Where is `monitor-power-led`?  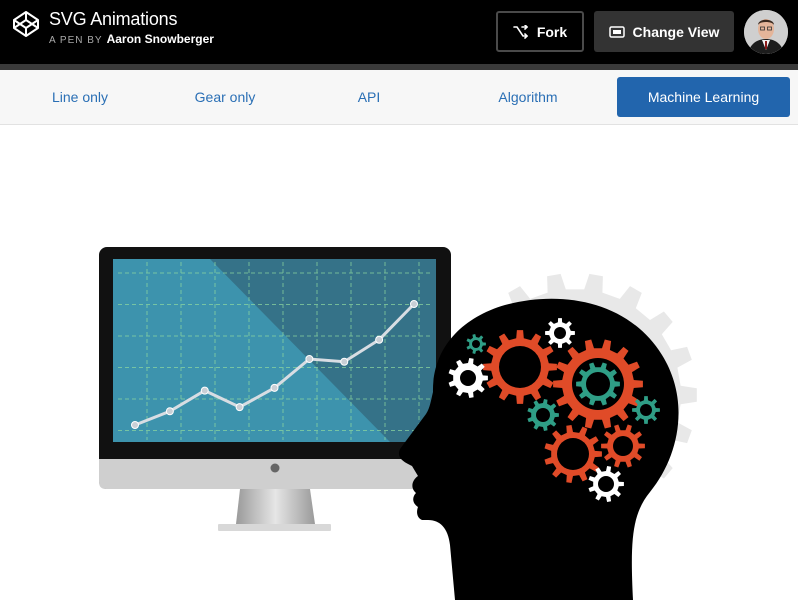
monitor-power-led is located at coordinates (275, 468).